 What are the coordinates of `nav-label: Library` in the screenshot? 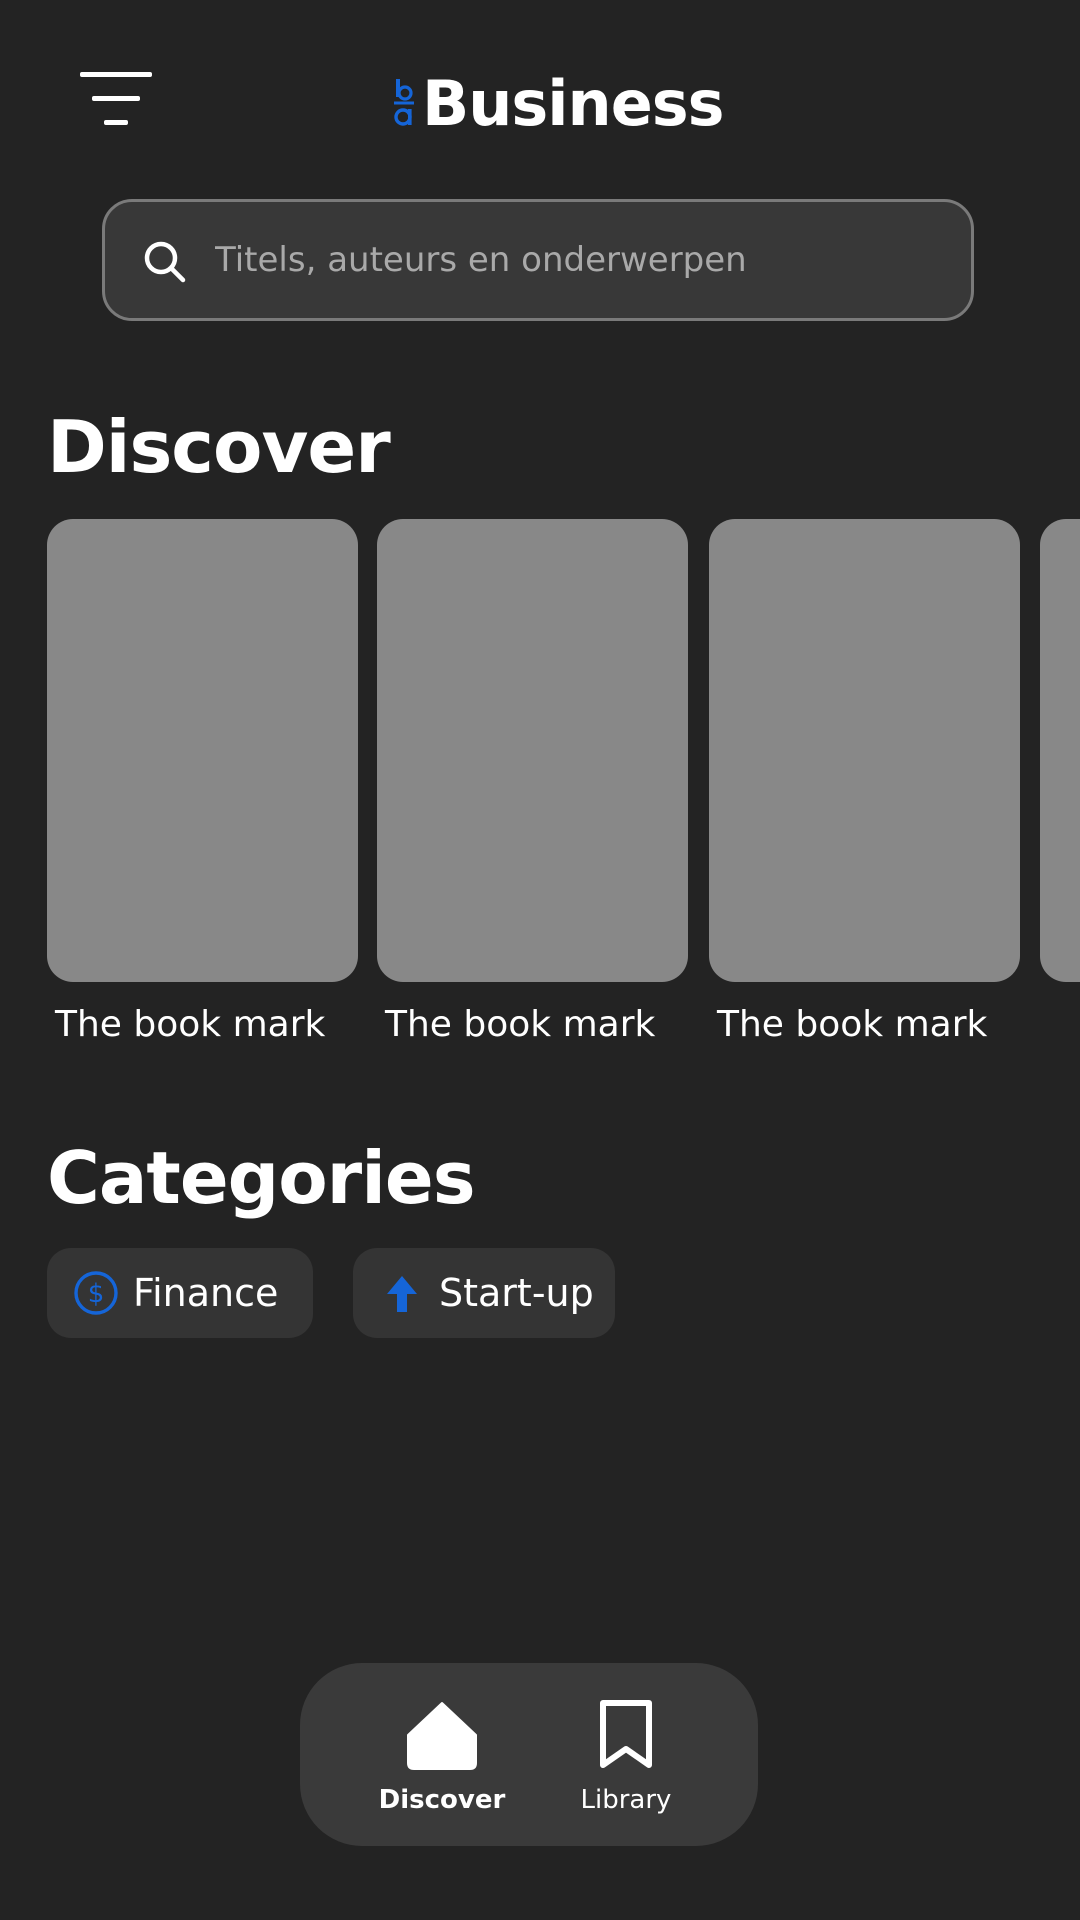 It's located at (626, 1800).